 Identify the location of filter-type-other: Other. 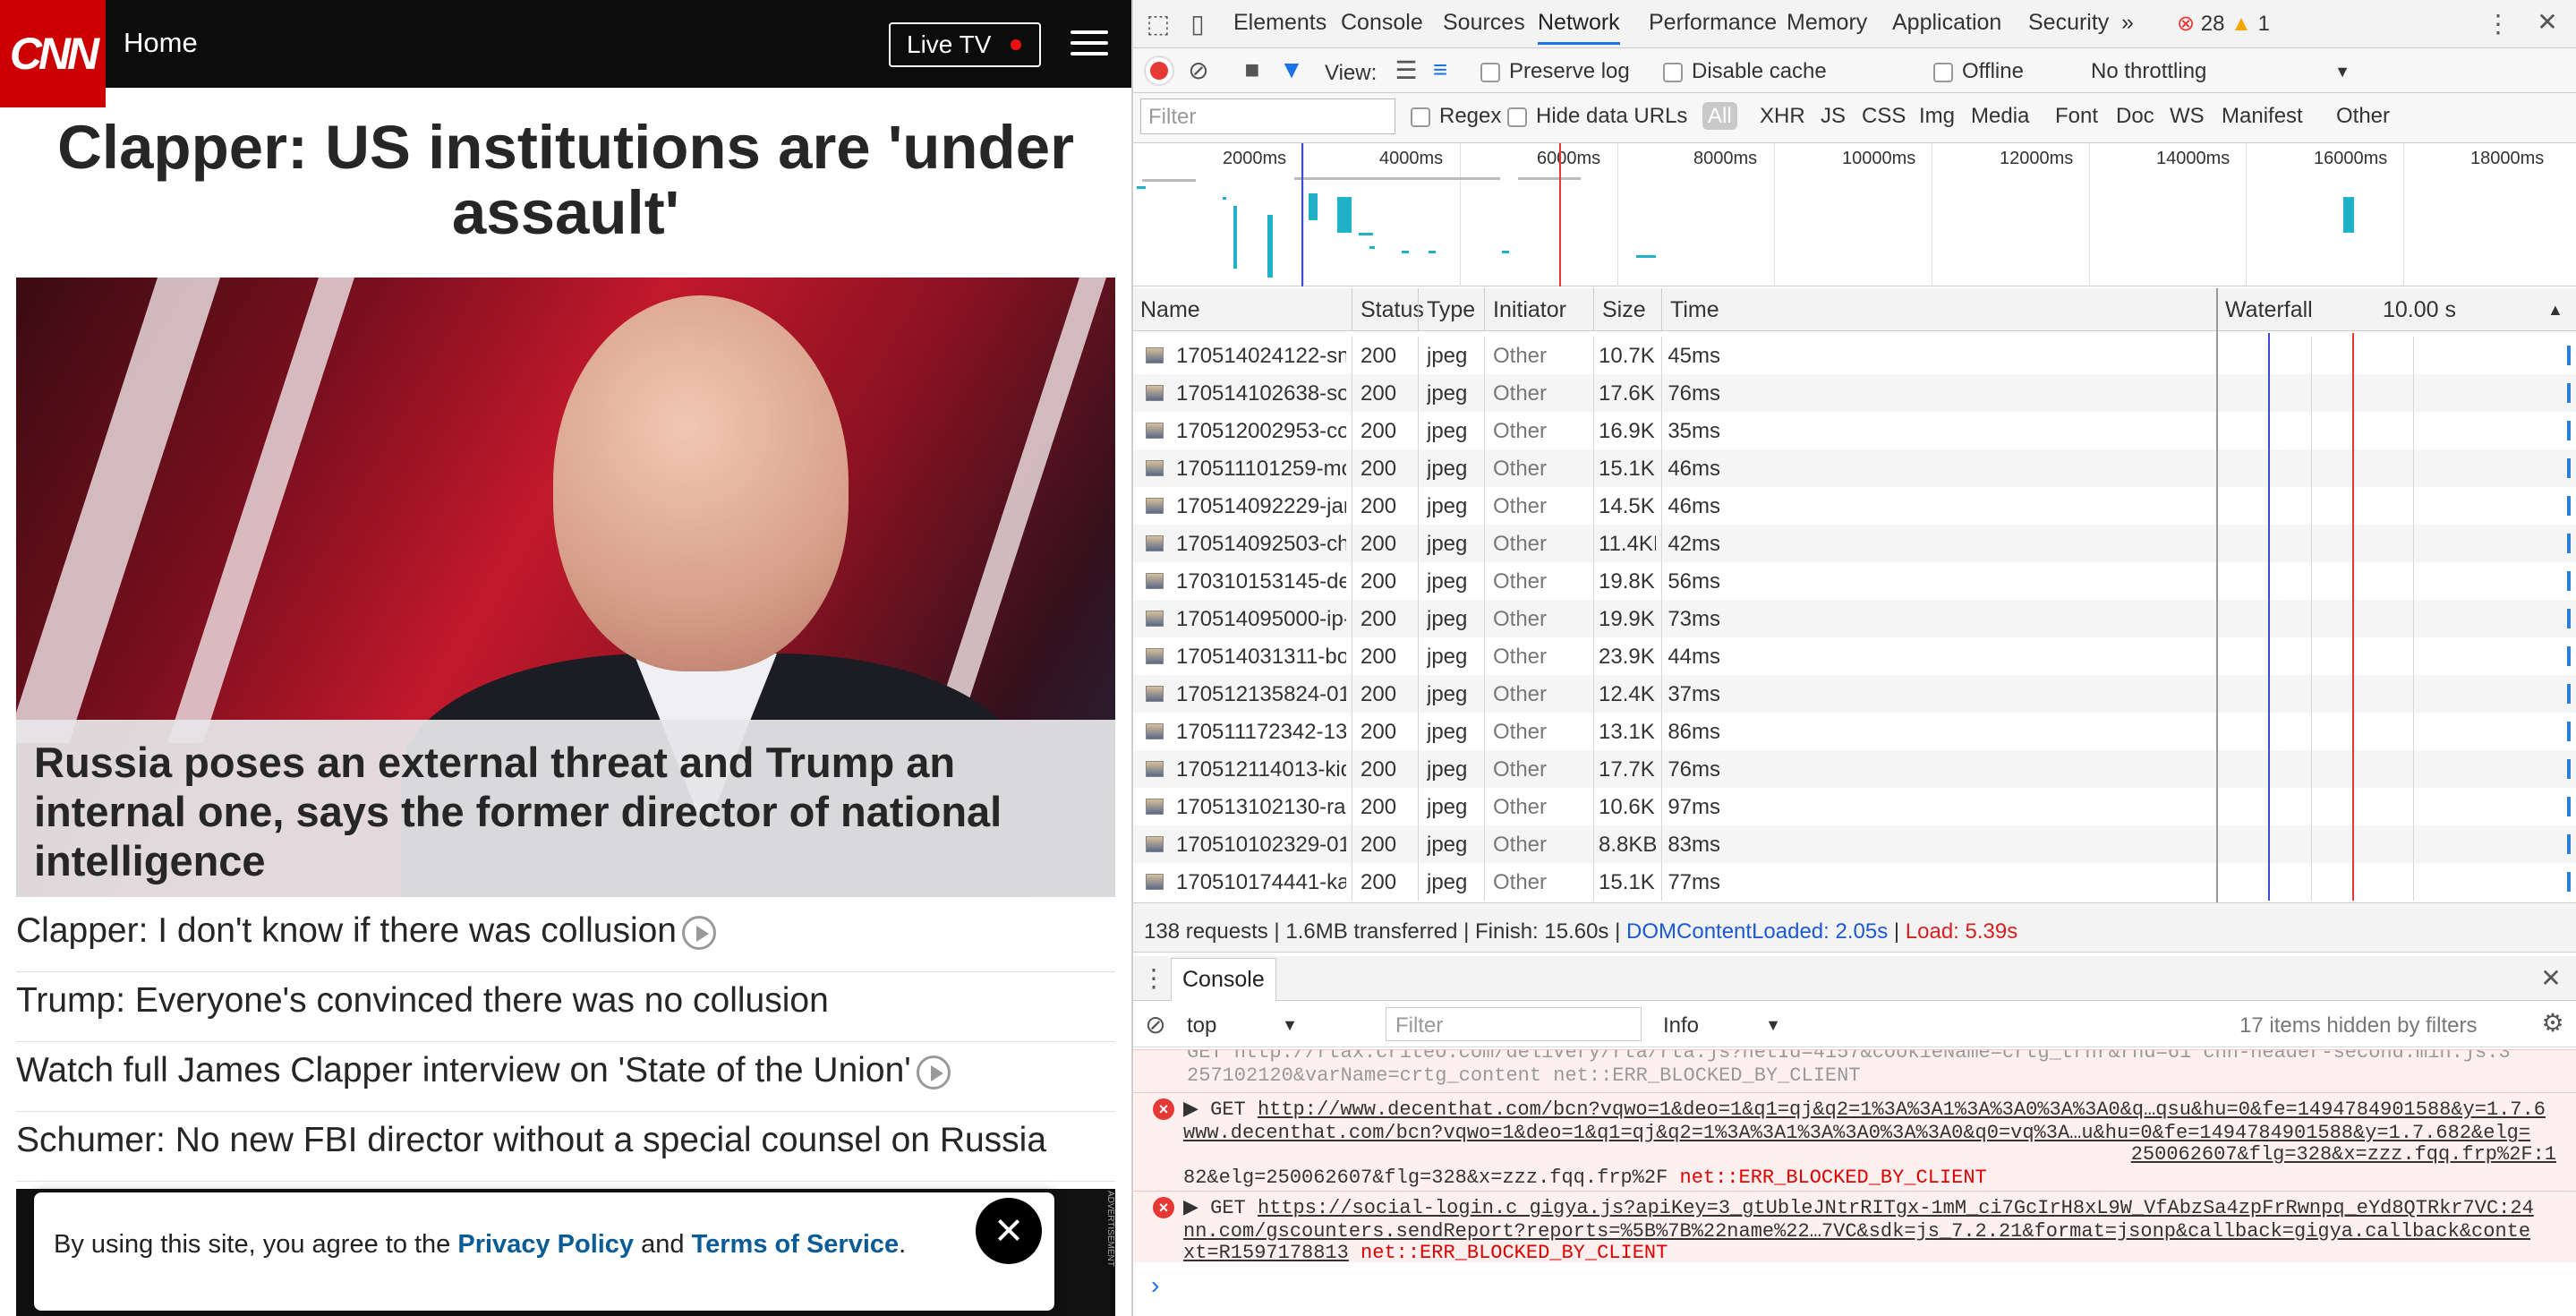
(2363, 116).